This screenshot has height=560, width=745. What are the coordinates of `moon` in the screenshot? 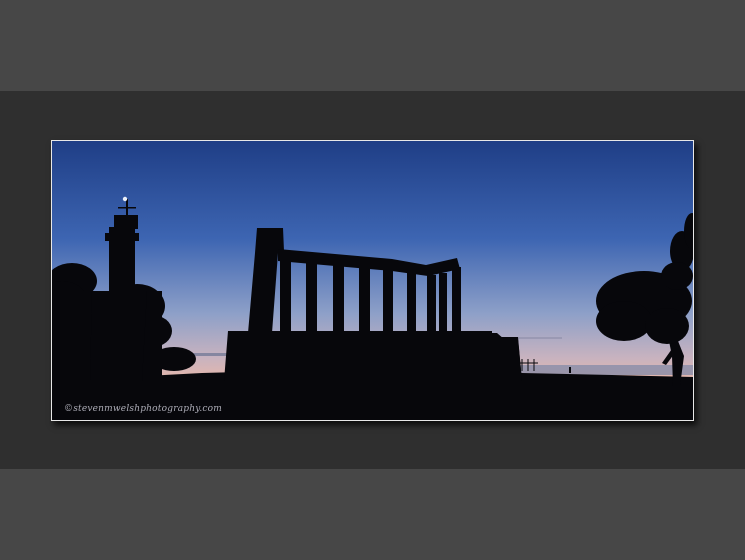 It's located at (125, 199).